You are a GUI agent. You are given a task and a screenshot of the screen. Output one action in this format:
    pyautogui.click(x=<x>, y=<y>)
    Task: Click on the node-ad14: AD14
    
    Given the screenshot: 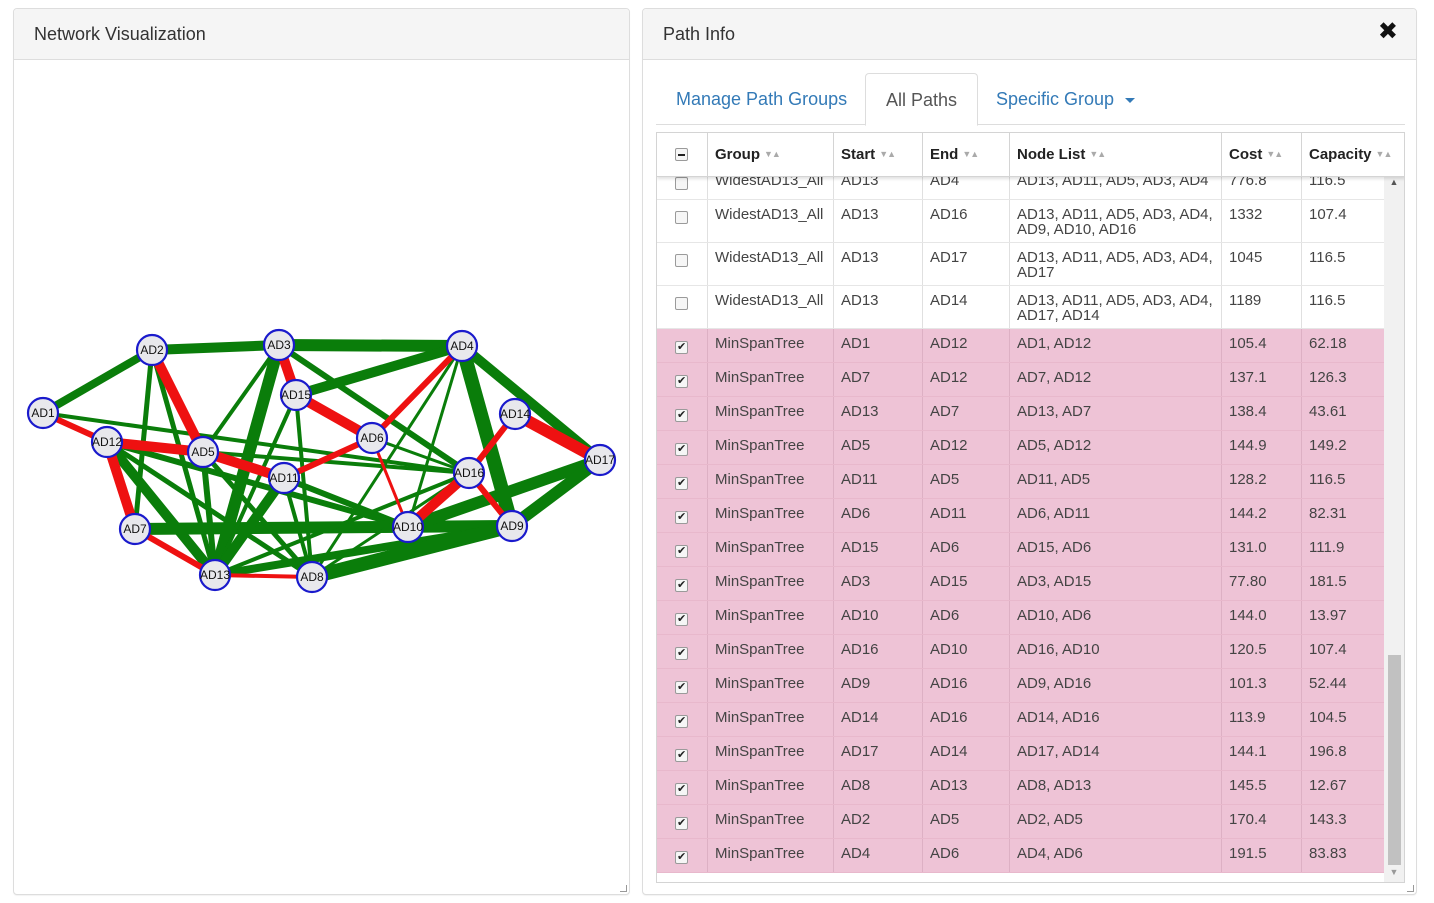 What is the action you would take?
    pyautogui.click(x=515, y=414)
    